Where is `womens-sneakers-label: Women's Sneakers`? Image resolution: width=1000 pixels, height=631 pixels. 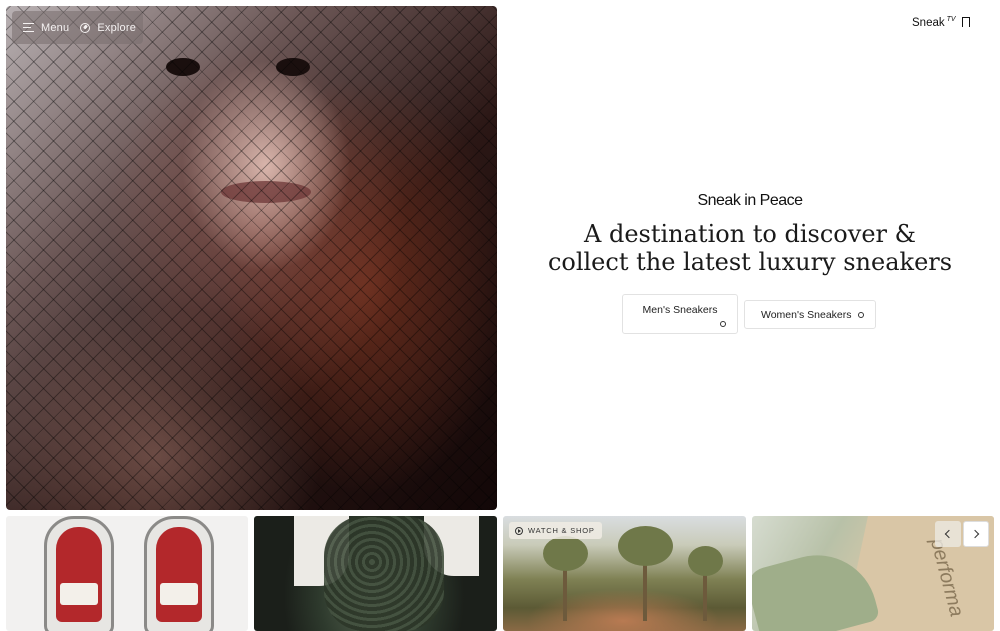 womens-sneakers-label: Women's Sneakers is located at coordinates (806, 315).